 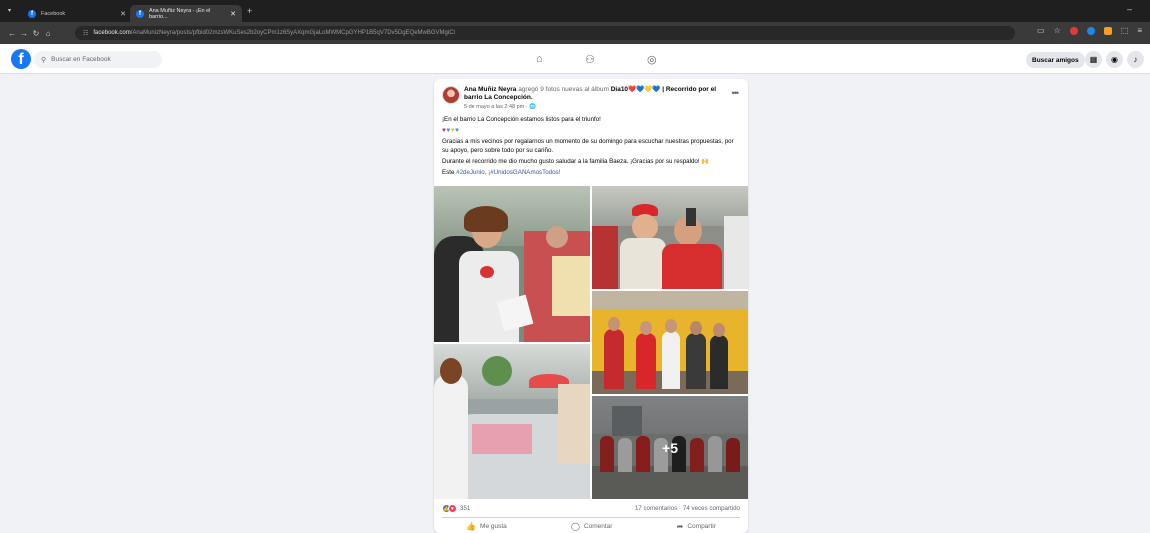 I want to click on extensions-puzzle-icon: ⬚, so click(x=1125, y=30).